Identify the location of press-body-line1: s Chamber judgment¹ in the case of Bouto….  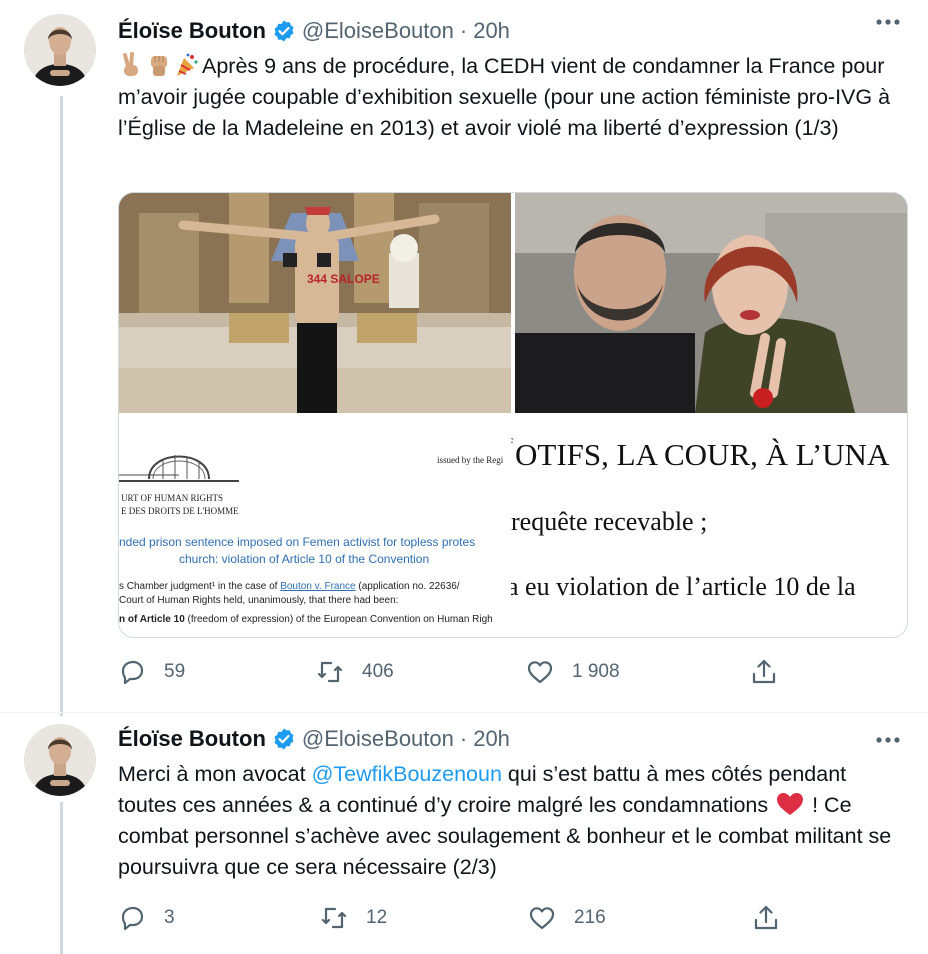
(289, 586).